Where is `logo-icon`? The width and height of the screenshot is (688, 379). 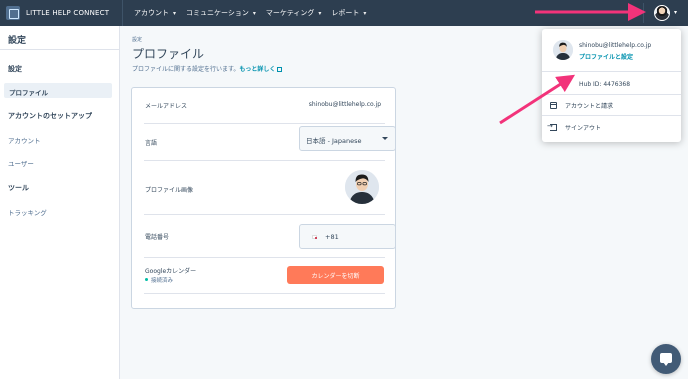 logo-icon is located at coordinates (13, 13).